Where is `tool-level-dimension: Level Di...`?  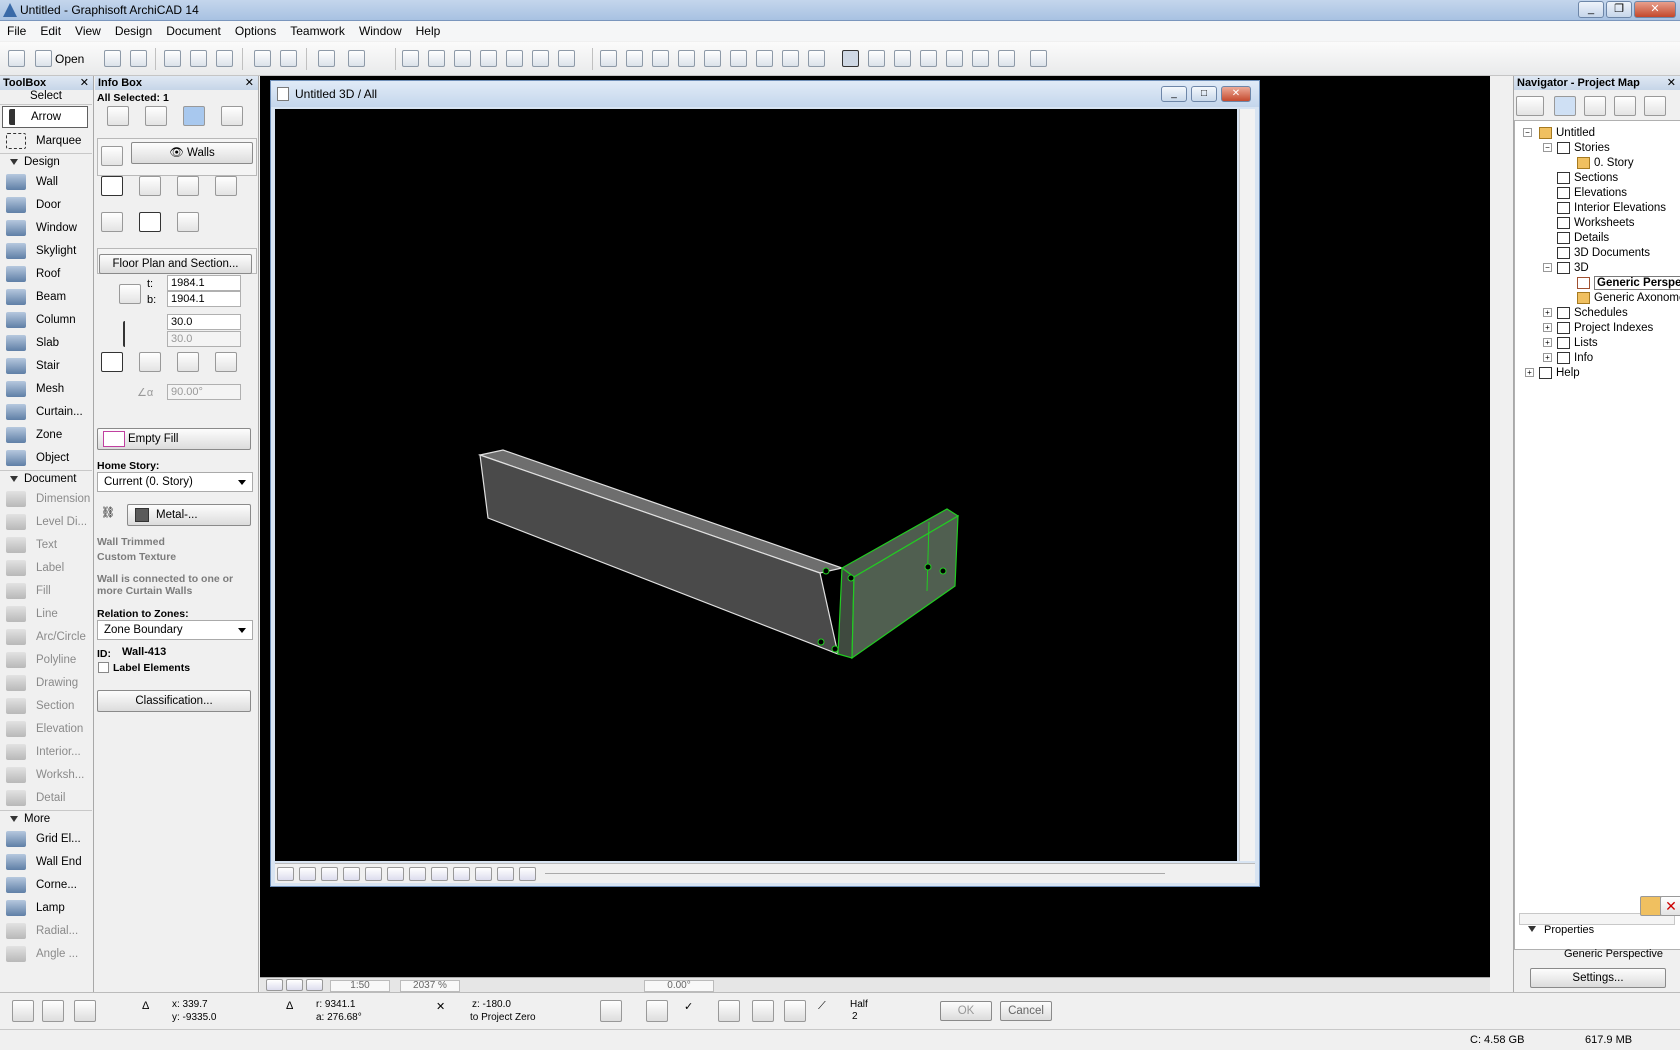
tool-level-dimension: Level Di... is located at coordinates (46, 522).